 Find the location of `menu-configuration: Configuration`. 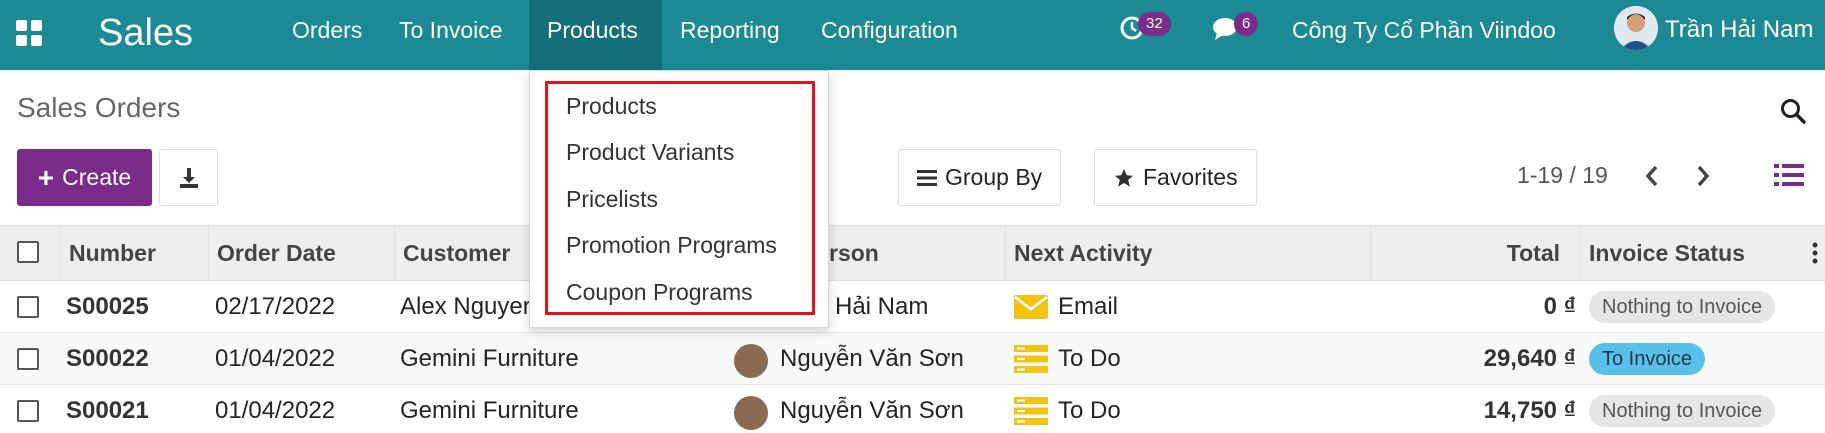

menu-configuration: Configuration is located at coordinates (889, 35).